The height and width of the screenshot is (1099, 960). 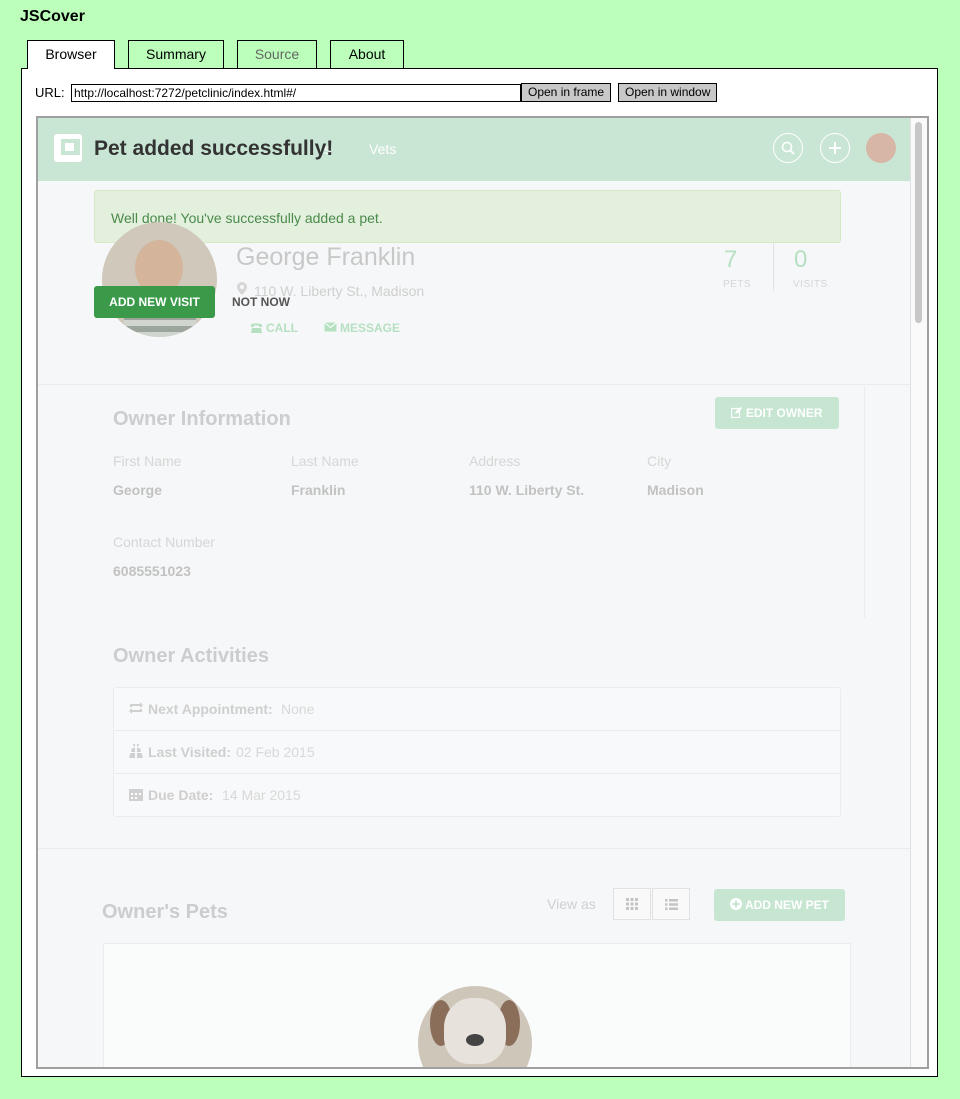 What do you see at coordinates (138, 490) in the screenshot?
I see `first-name-value: George` at bounding box center [138, 490].